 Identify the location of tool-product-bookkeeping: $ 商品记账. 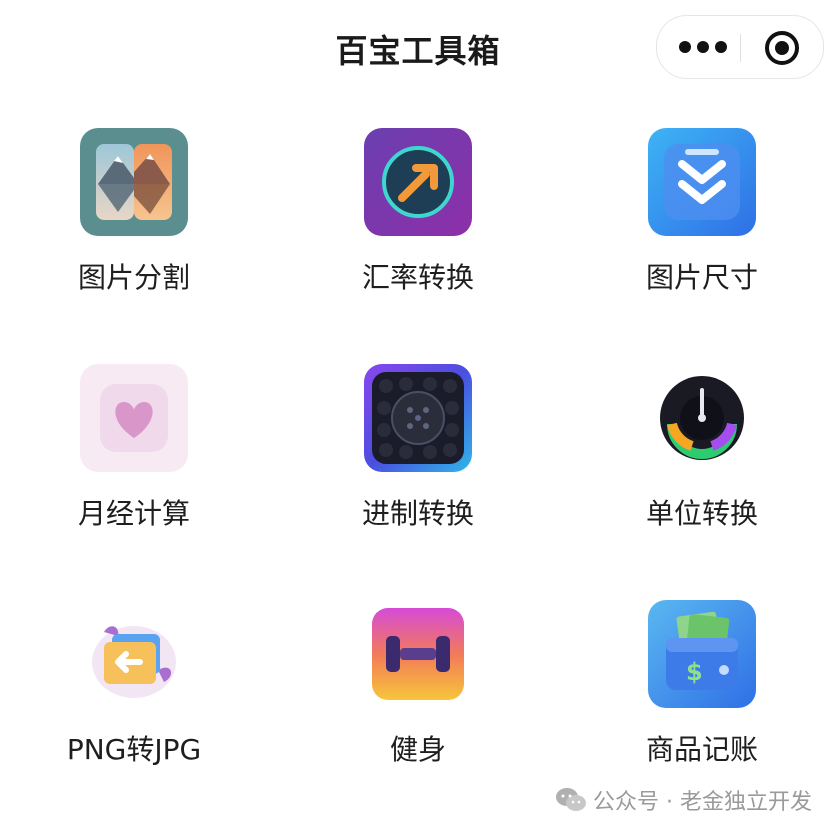
(702, 700).